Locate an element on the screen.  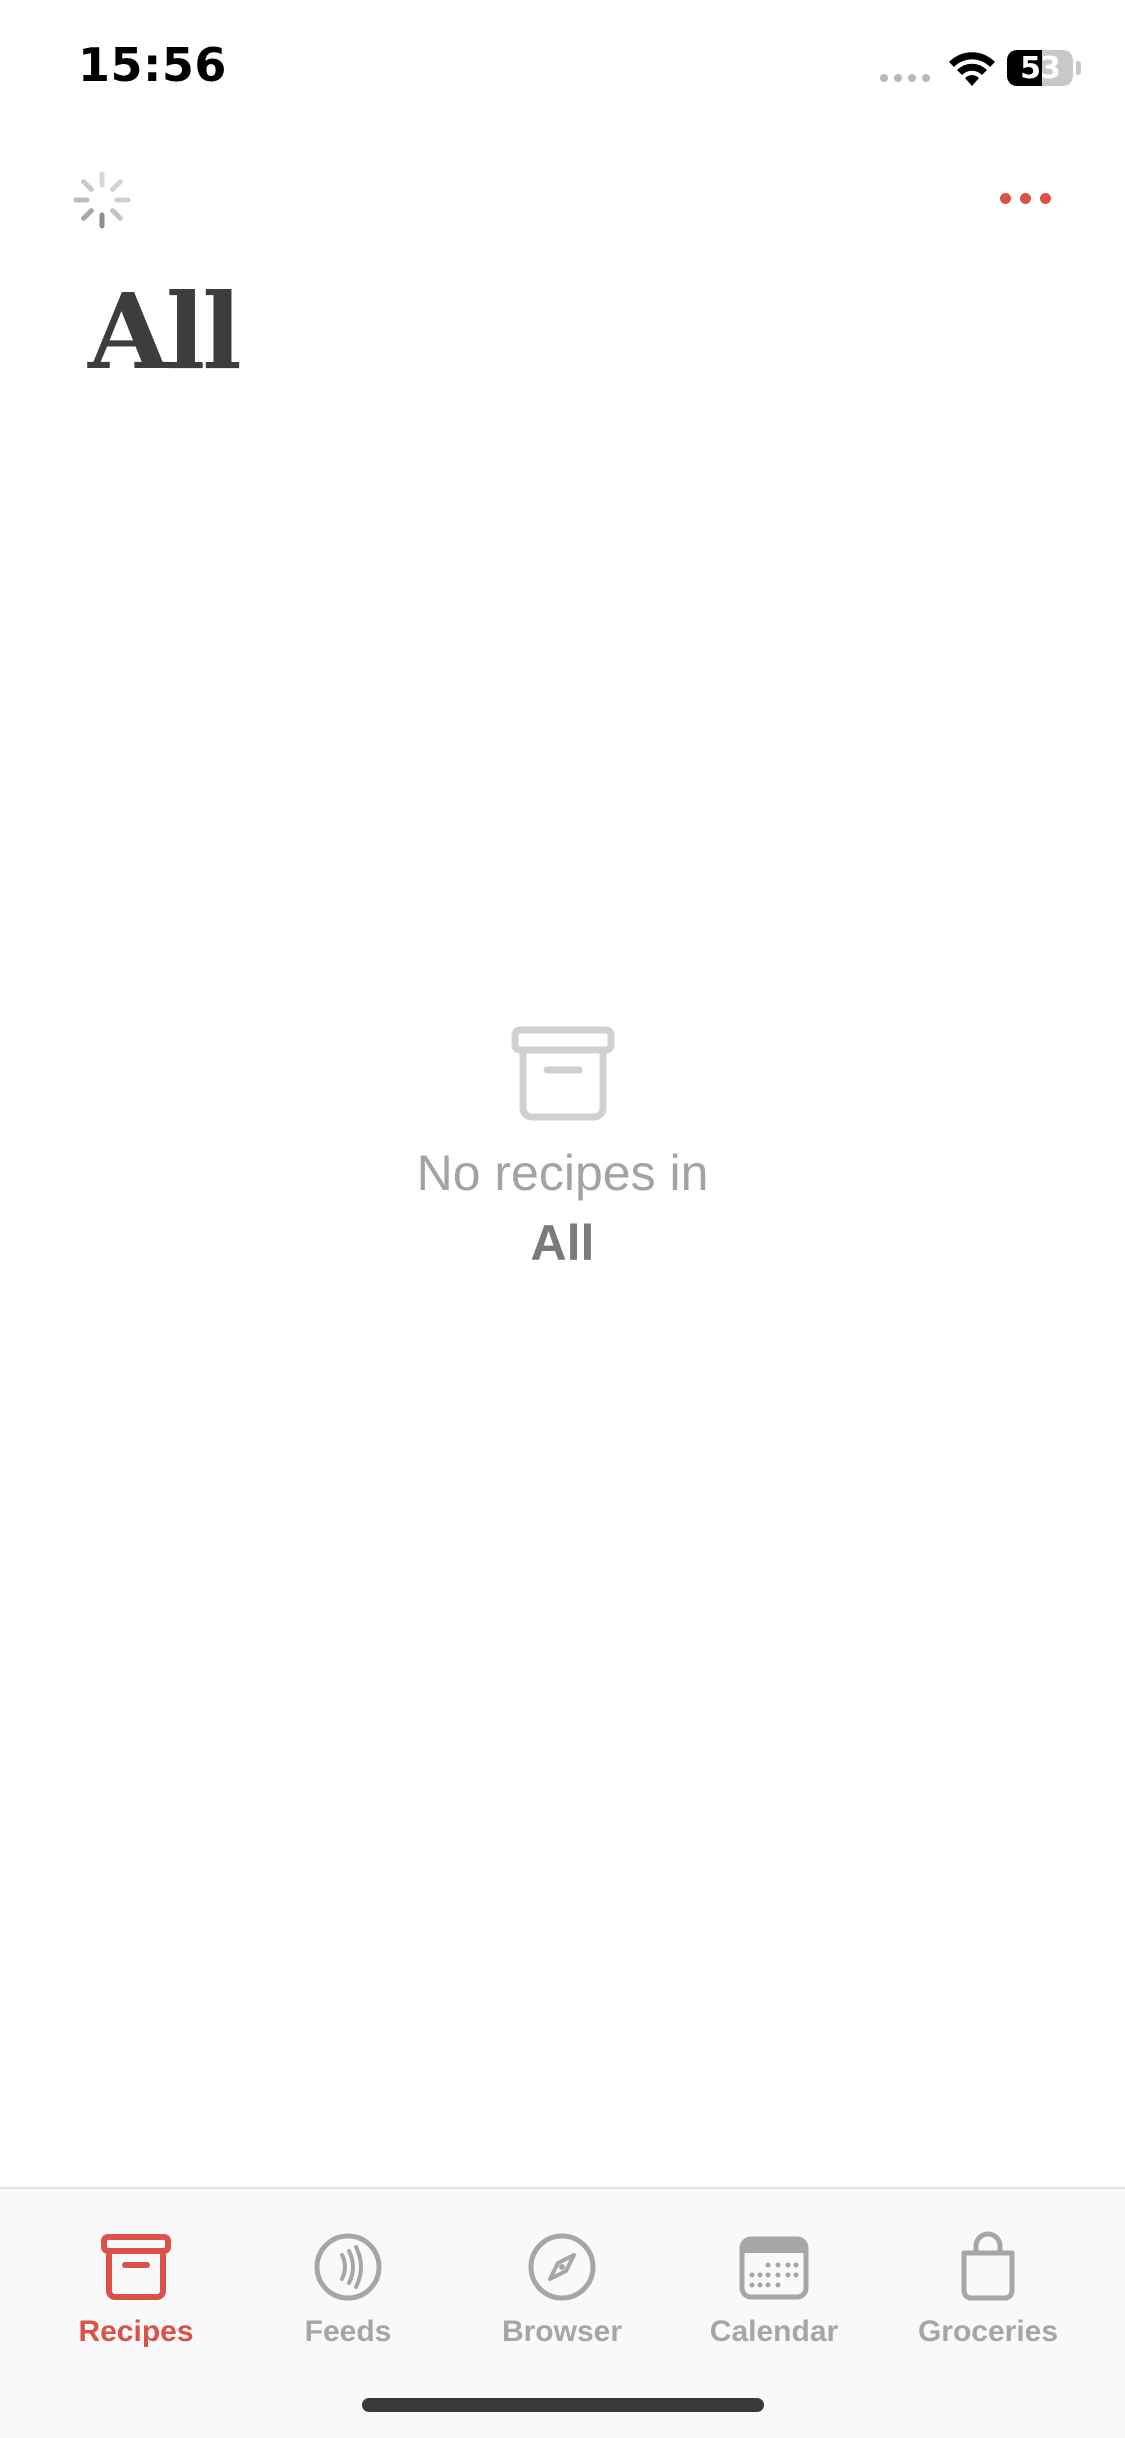
status-bar: 15:56 53 is located at coordinates (562, 70).